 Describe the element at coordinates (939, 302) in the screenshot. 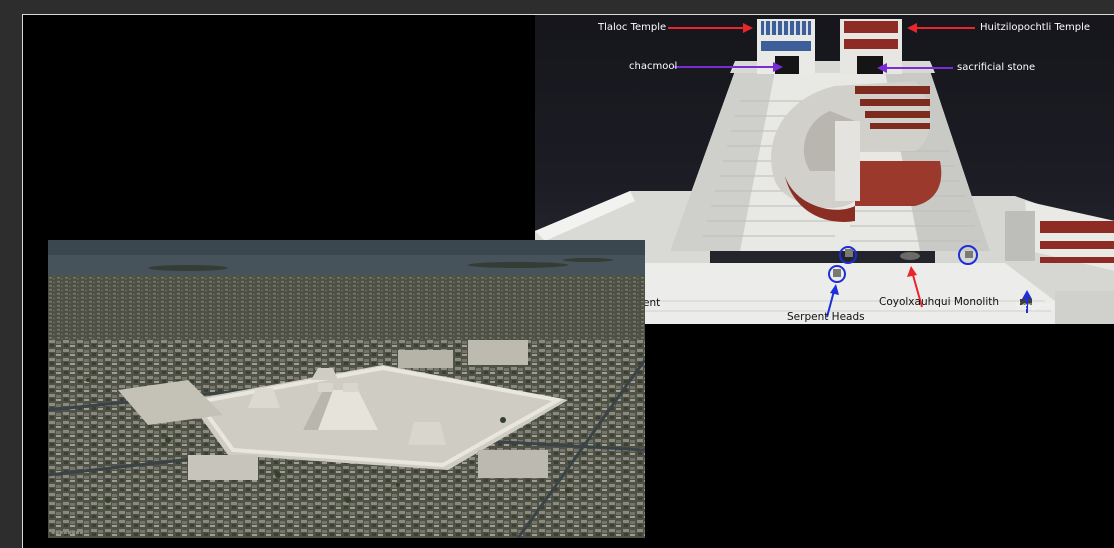

I see `label-coyolxauhqui-monolith: Coyolxauhqui Monolith` at that location.